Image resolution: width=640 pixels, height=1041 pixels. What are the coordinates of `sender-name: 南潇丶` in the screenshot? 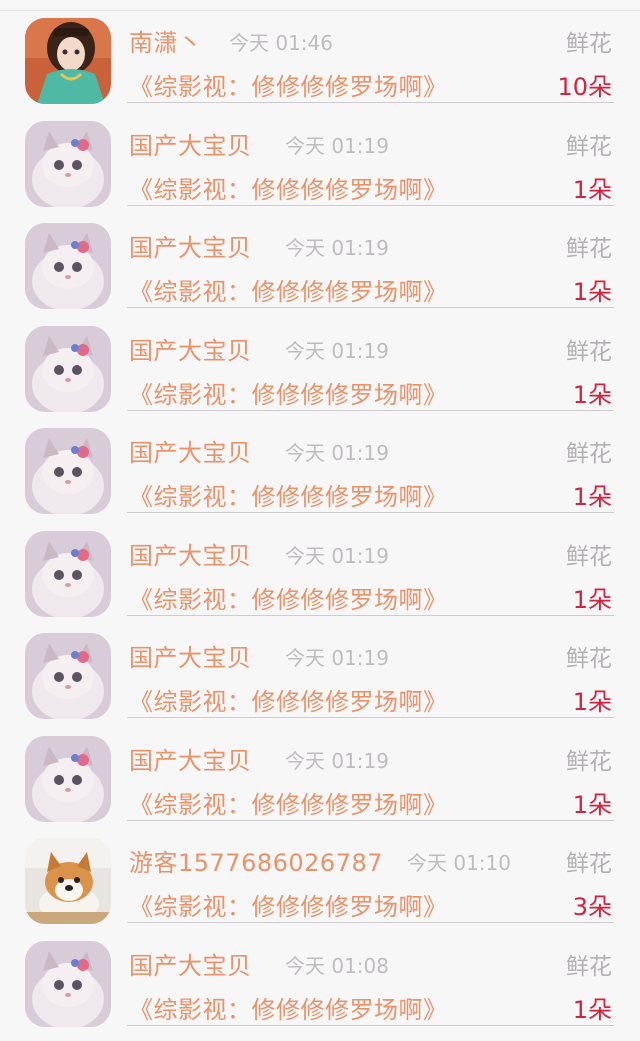 It's located at (166, 40).